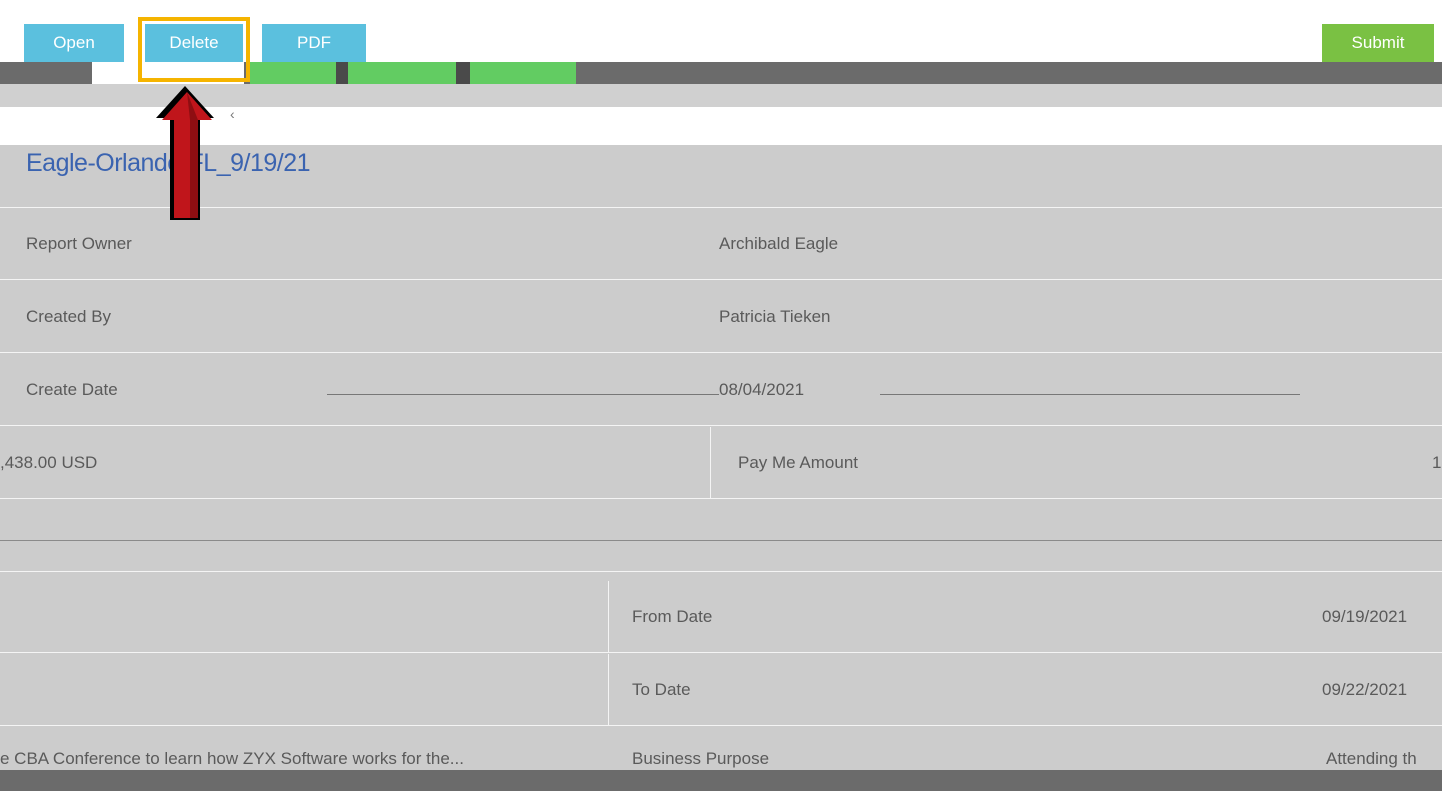 The height and width of the screenshot is (791, 1442). What do you see at coordinates (721, 780) in the screenshot?
I see `bottom-bar` at bounding box center [721, 780].